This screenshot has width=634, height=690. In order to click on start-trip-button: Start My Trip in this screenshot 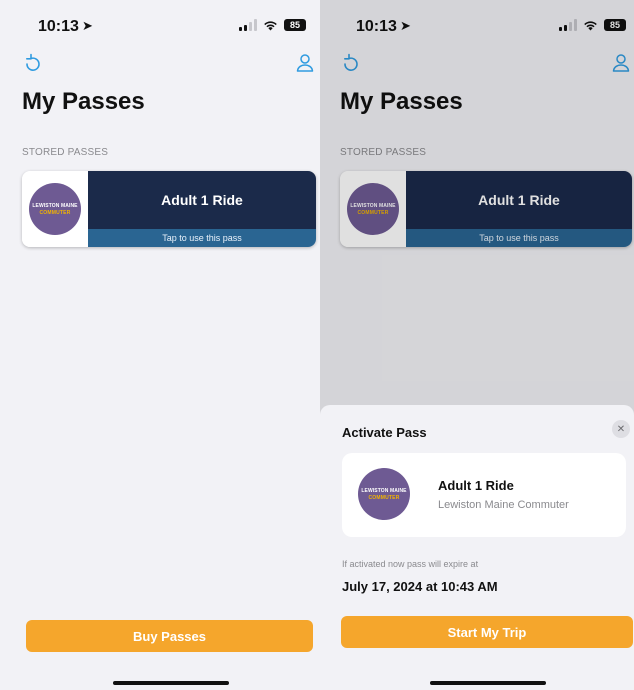, I will do `click(487, 632)`.